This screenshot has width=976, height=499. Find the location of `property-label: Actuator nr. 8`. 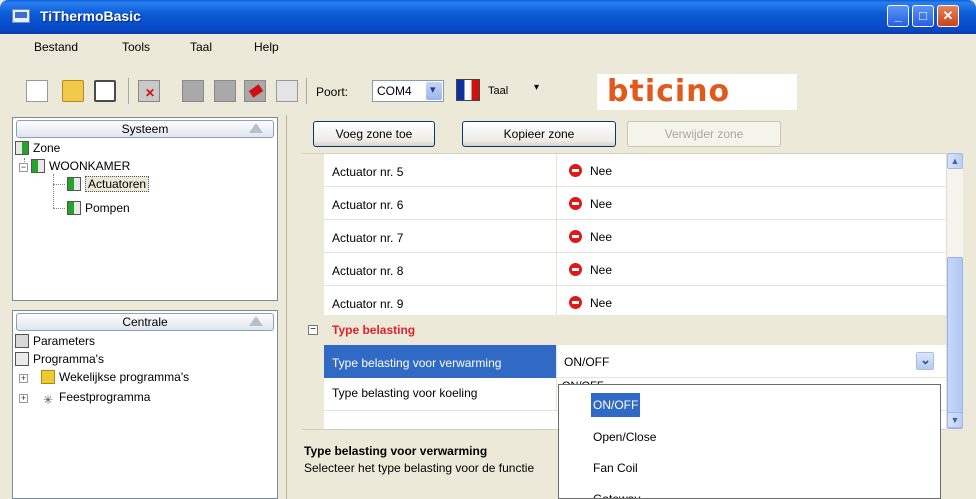

property-label: Actuator nr. 8 is located at coordinates (368, 271).